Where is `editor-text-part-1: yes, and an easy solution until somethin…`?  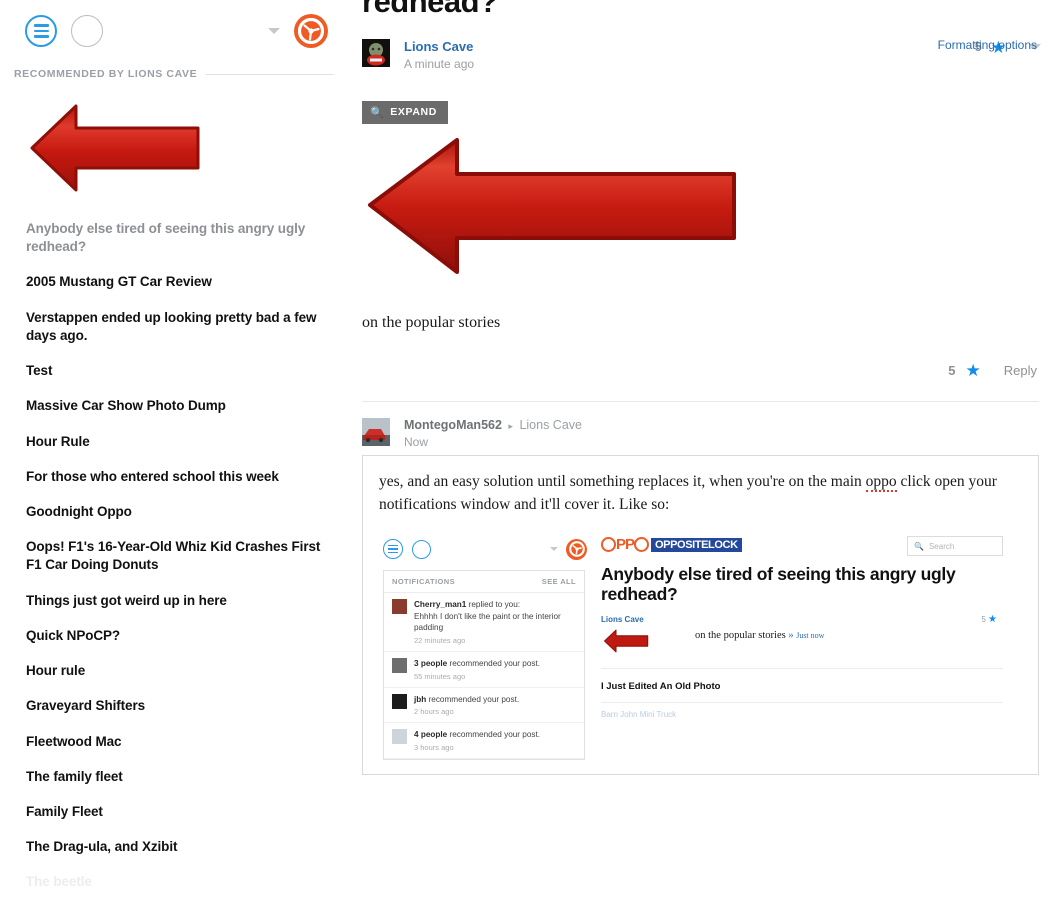 editor-text-part-1: yes, and an easy solution until somethin… is located at coordinates (622, 481).